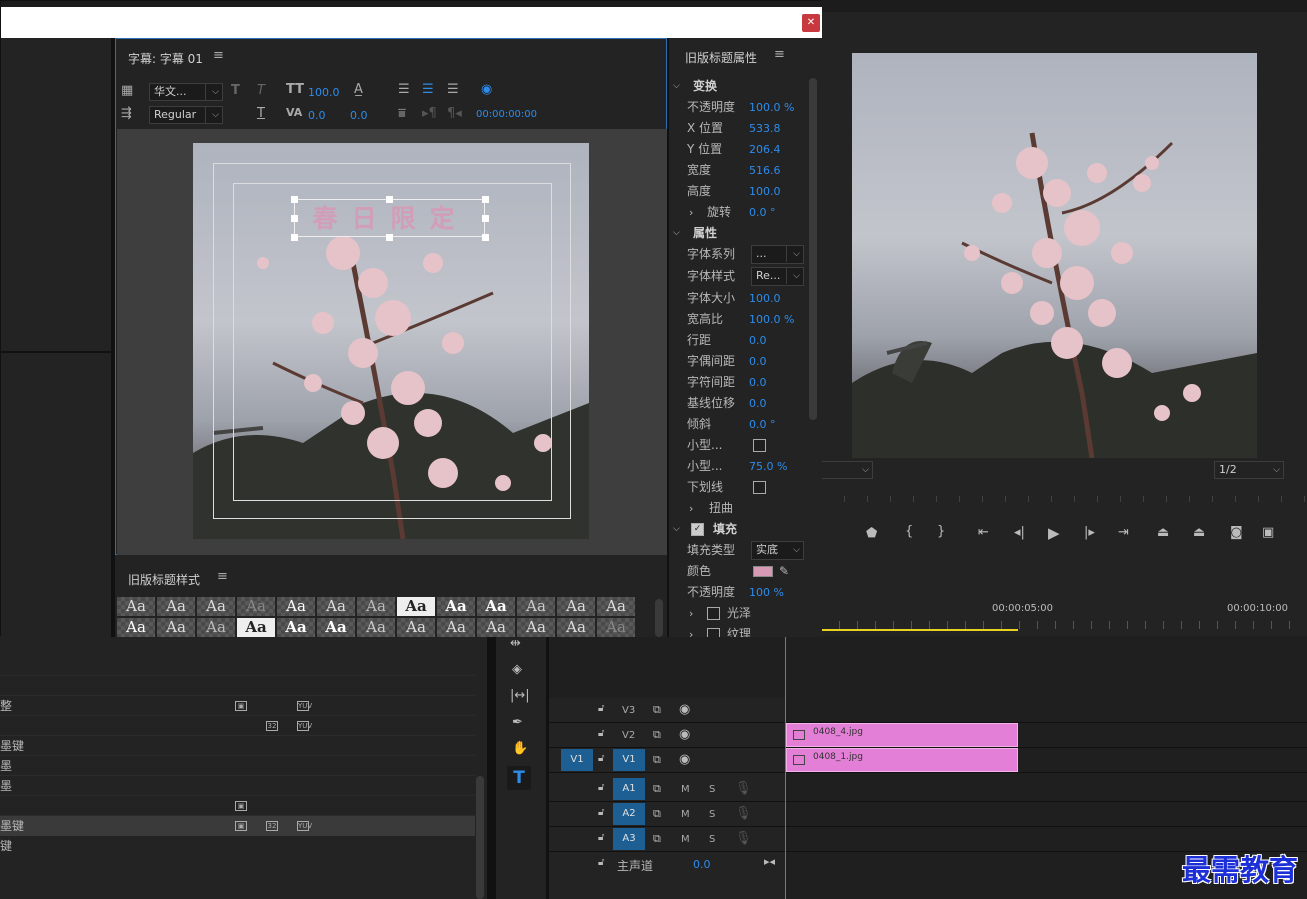  What do you see at coordinates (685, 789) in the screenshot?
I see `mute-button: M` at bounding box center [685, 789].